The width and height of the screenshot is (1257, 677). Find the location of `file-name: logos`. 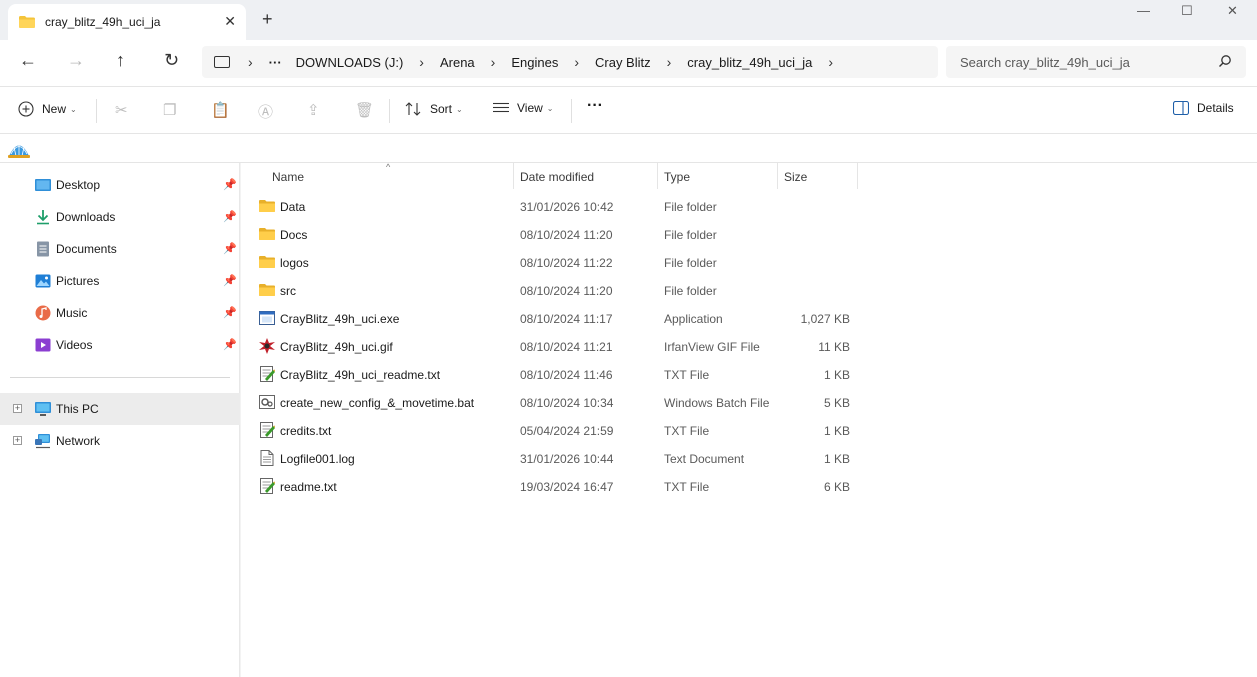

file-name: logos is located at coordinates (294, 263).